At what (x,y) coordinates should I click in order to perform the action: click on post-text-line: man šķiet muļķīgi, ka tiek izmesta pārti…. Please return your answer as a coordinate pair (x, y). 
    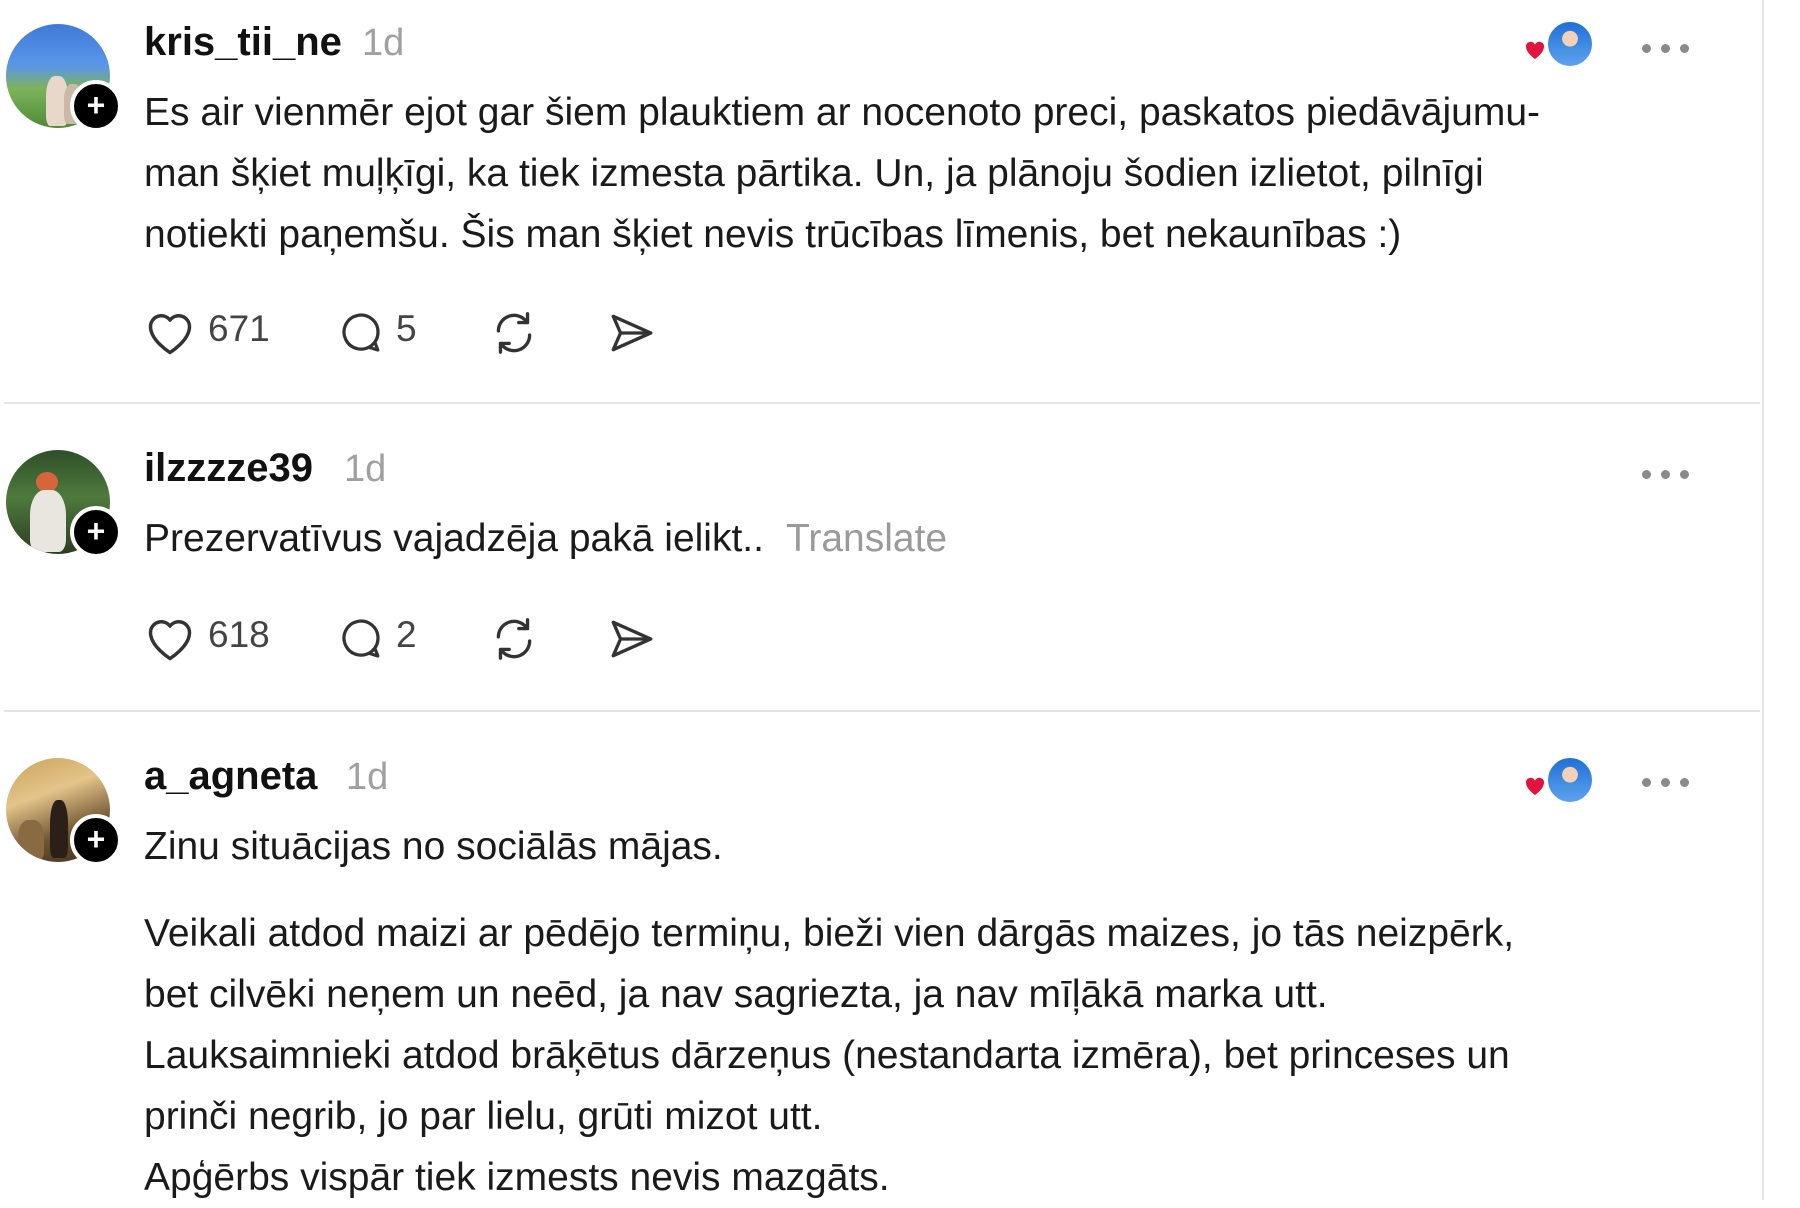
    Looking at the image, I should click on (814, 173).